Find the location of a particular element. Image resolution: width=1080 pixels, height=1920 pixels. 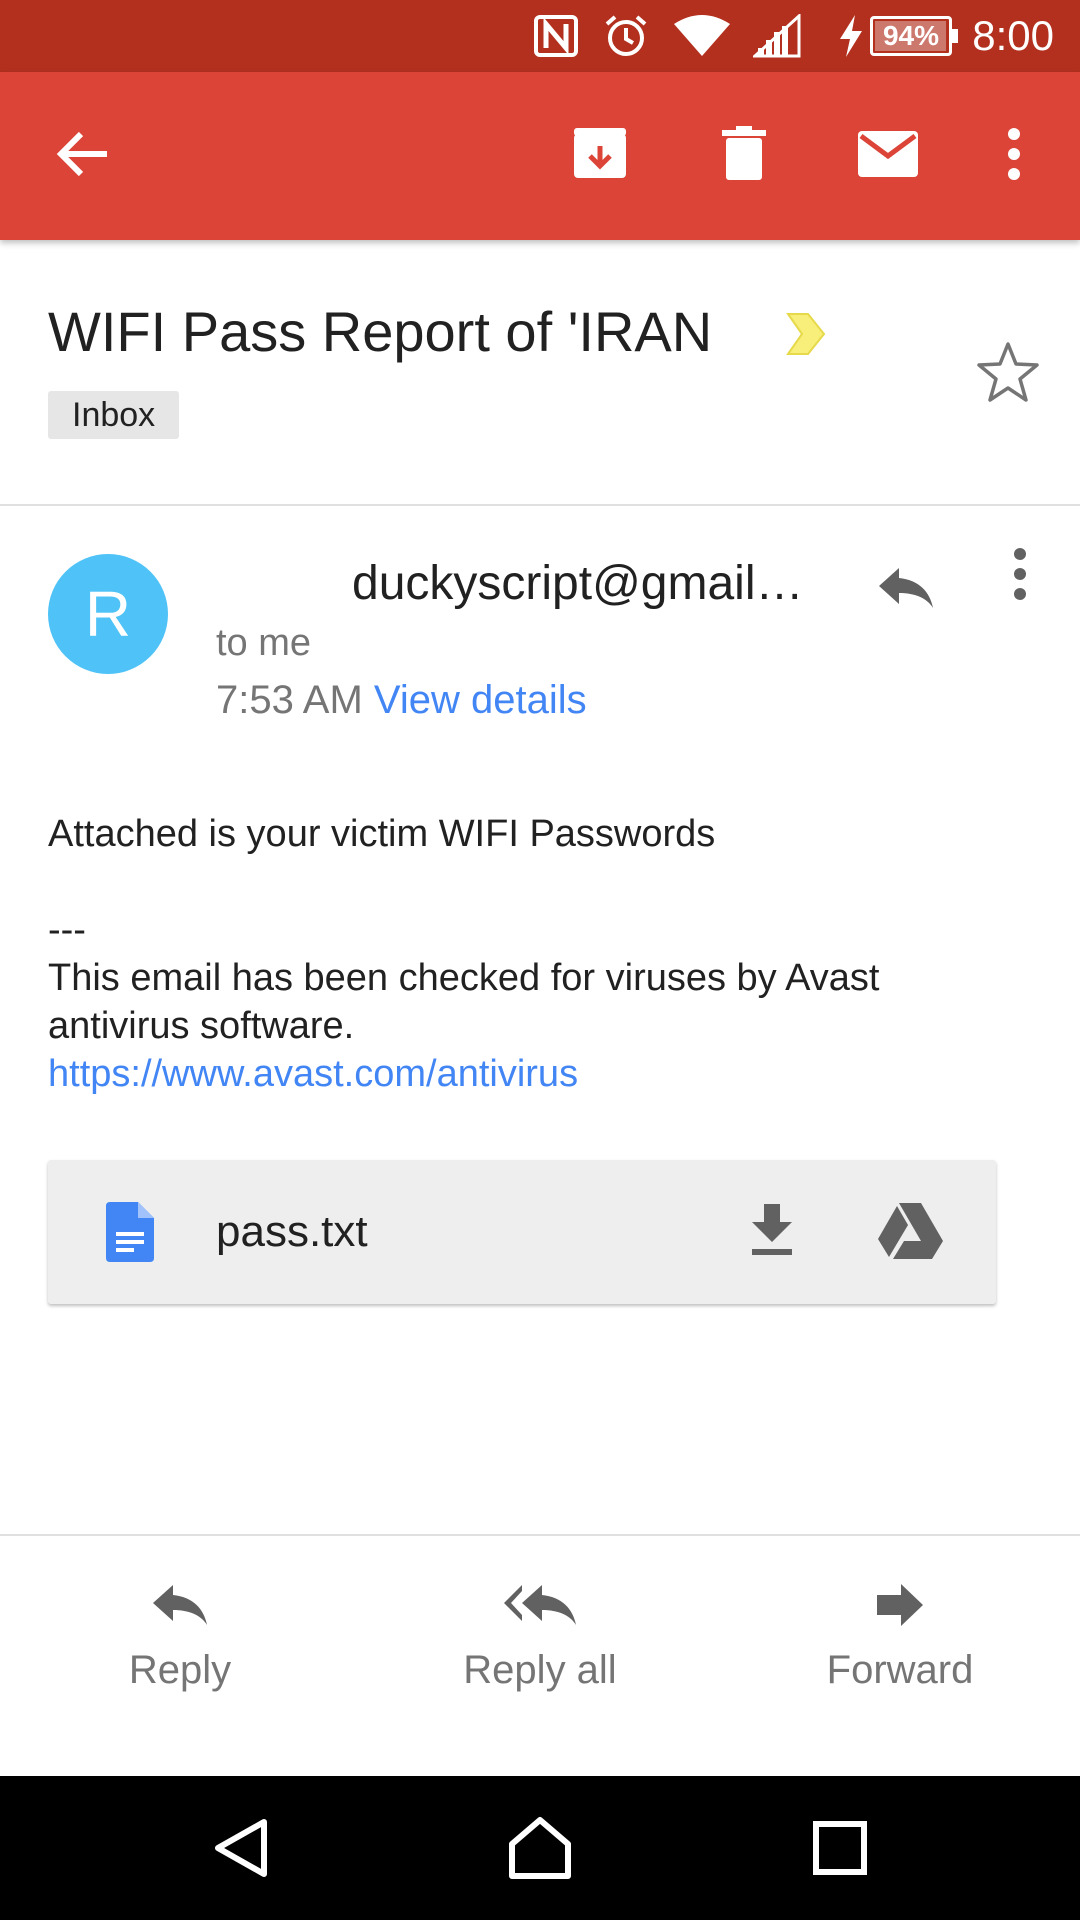

message-time-row: 7:53 AM View details is located at coordinates (401, 700).